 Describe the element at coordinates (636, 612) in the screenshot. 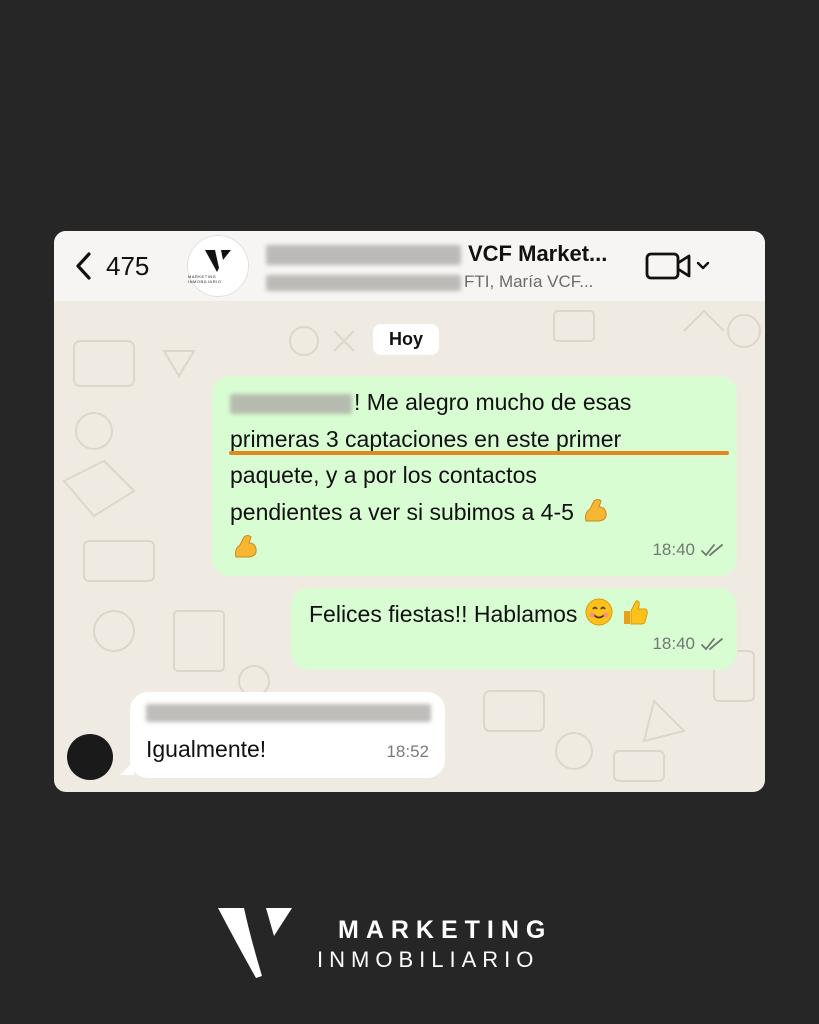

I see `thumbs-up-icon` at that location.